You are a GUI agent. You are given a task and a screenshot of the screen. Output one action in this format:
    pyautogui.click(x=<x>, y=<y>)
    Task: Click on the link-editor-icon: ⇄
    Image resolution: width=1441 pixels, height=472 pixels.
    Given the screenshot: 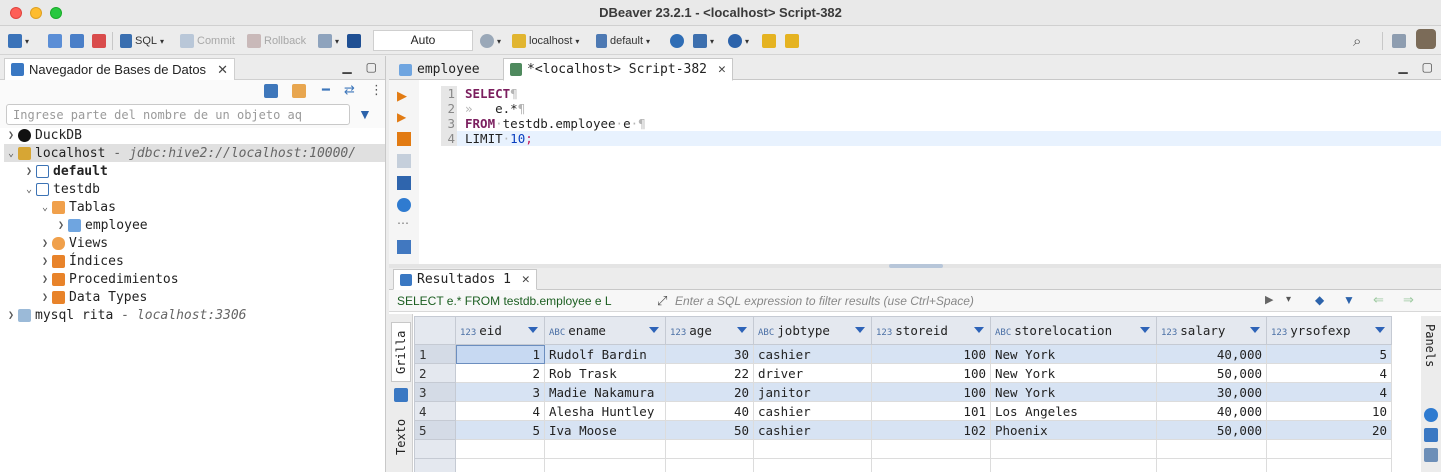 What is the action you would take?
    pyautogui.click(x=349, y=90)
    